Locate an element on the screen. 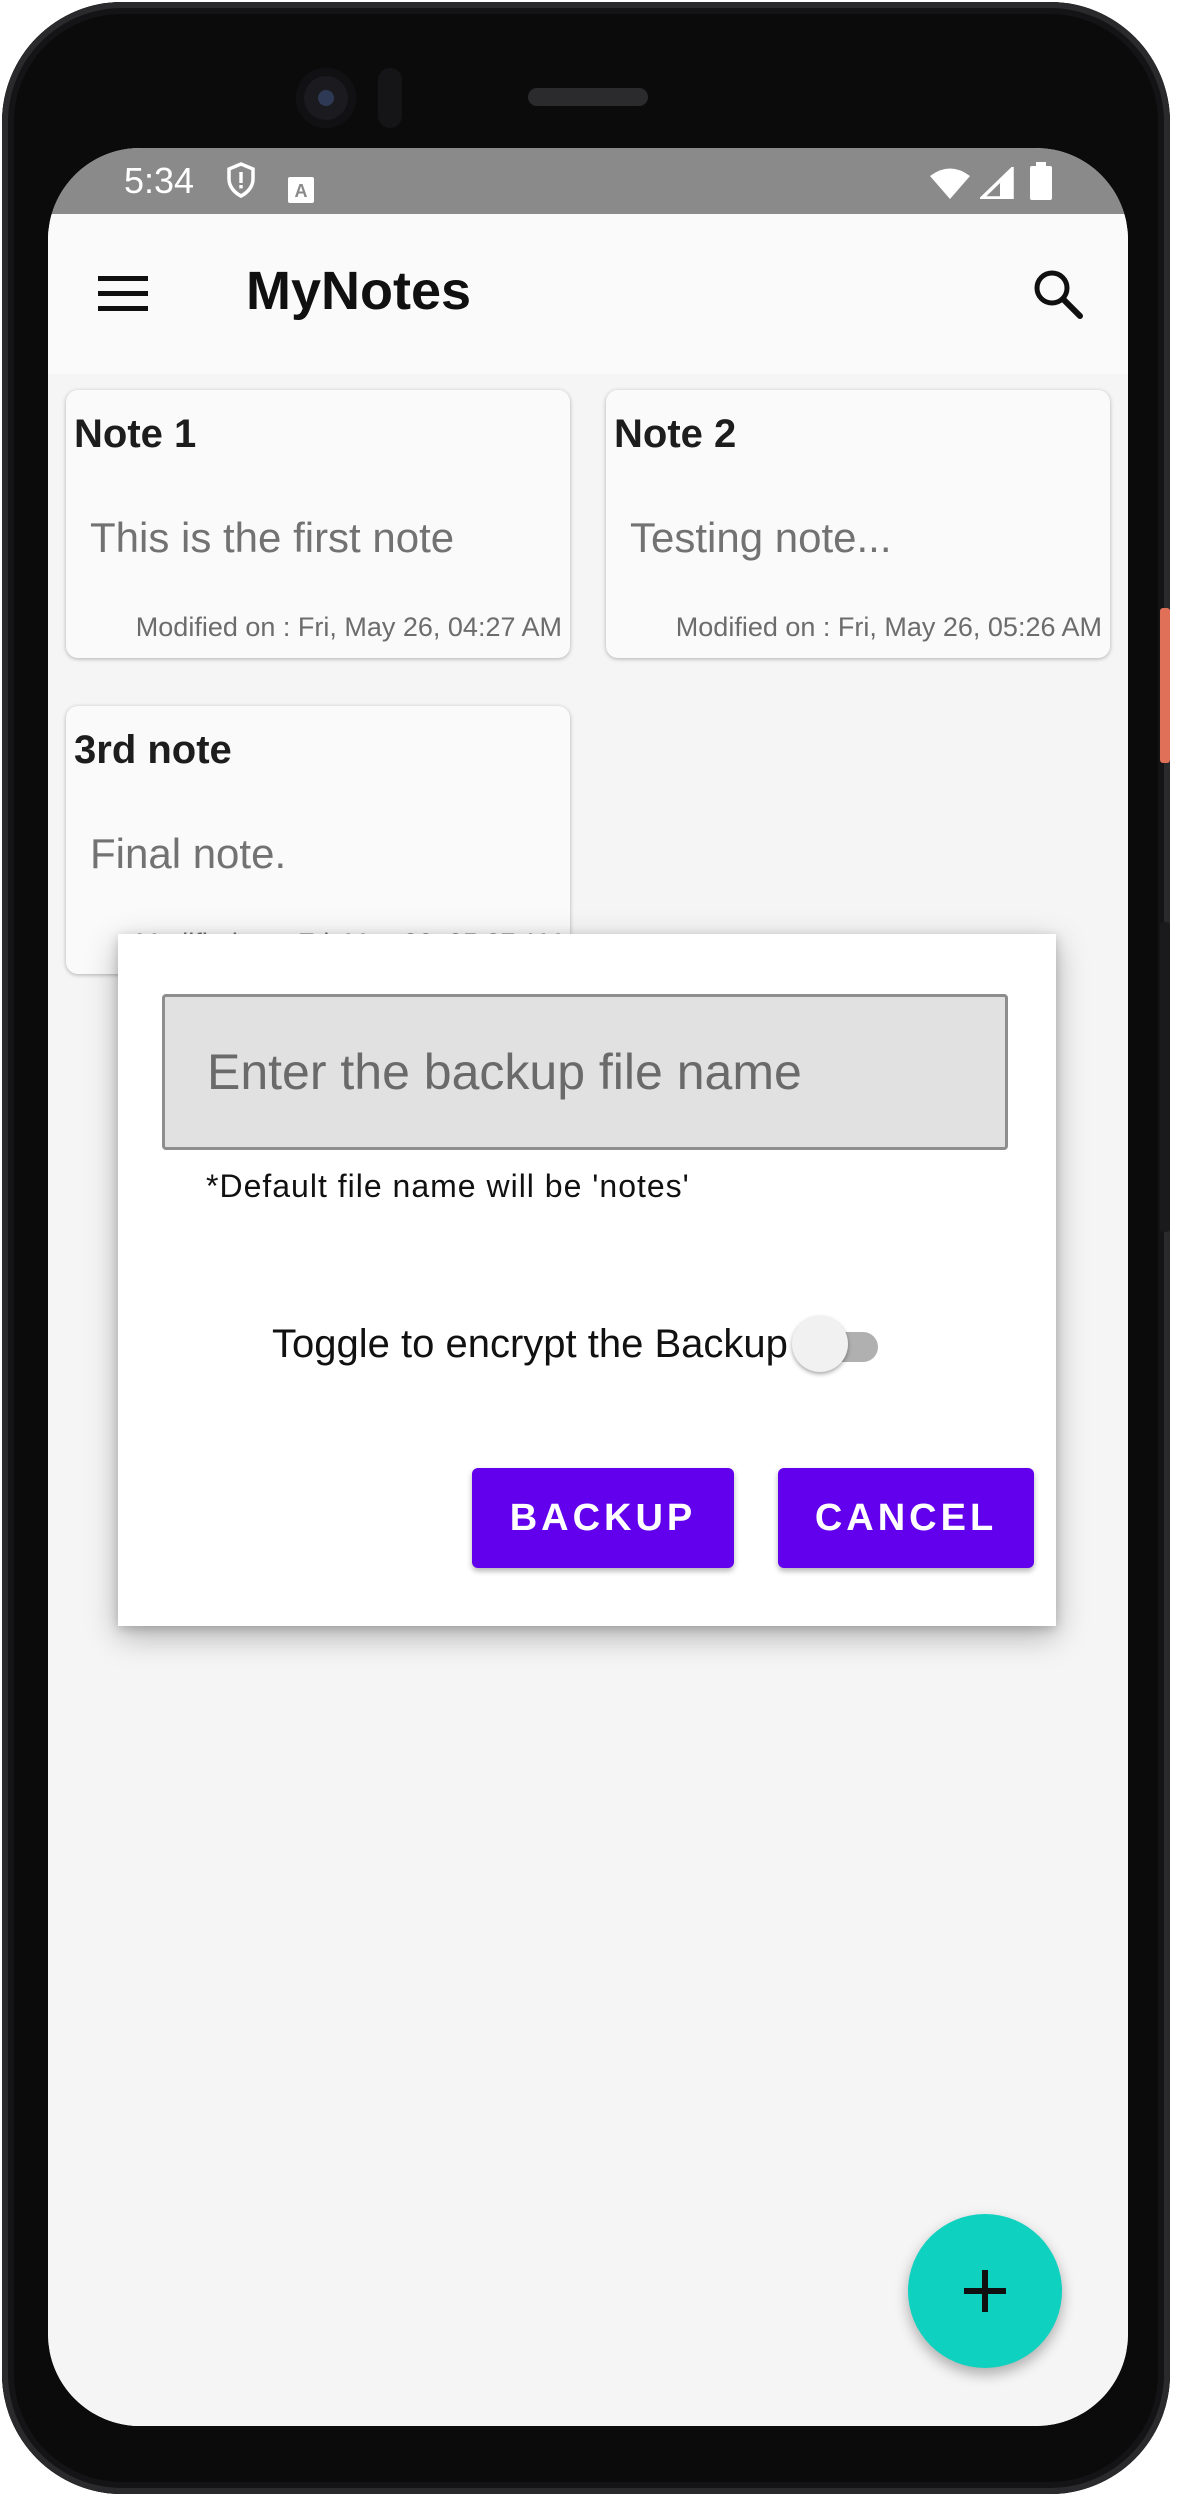 This screenshot has width=1178, height=2498. toggle-thumb is located at coordinates (820, 1344).